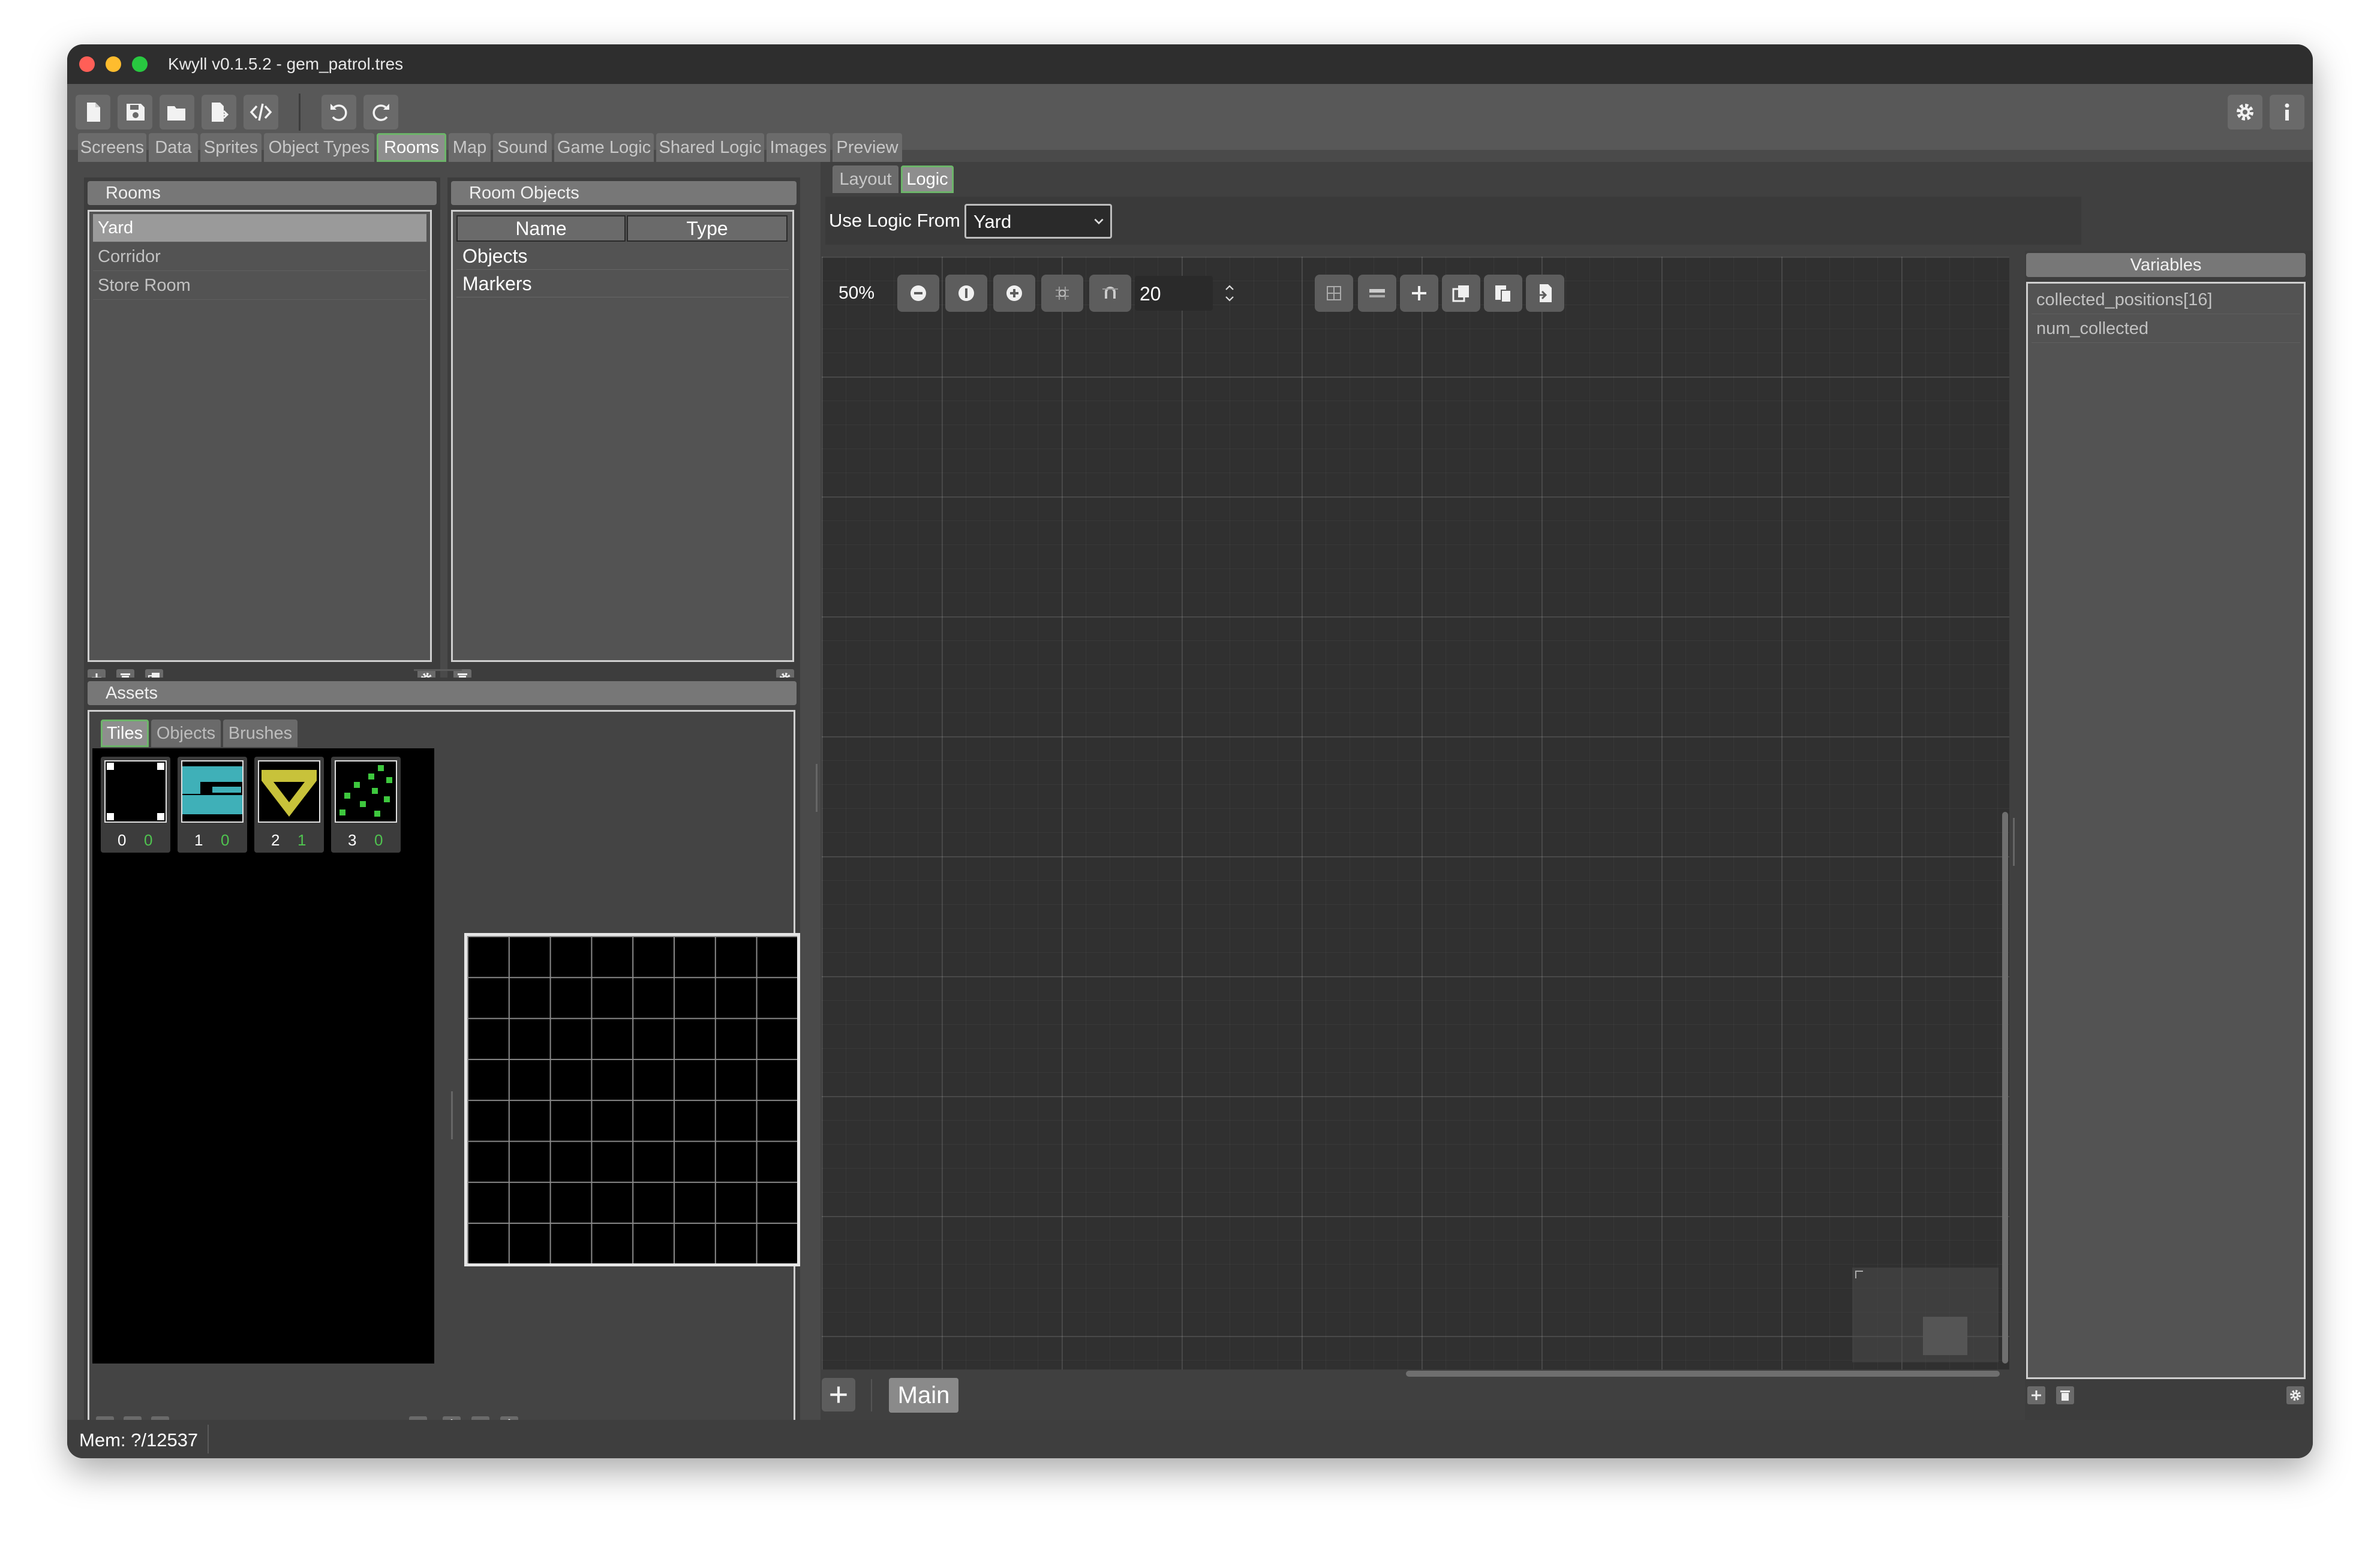  Describe the element at coordinates (1190, 1439) in the screenshot. I see `status-bar: Mem: ?/12537` at that location.